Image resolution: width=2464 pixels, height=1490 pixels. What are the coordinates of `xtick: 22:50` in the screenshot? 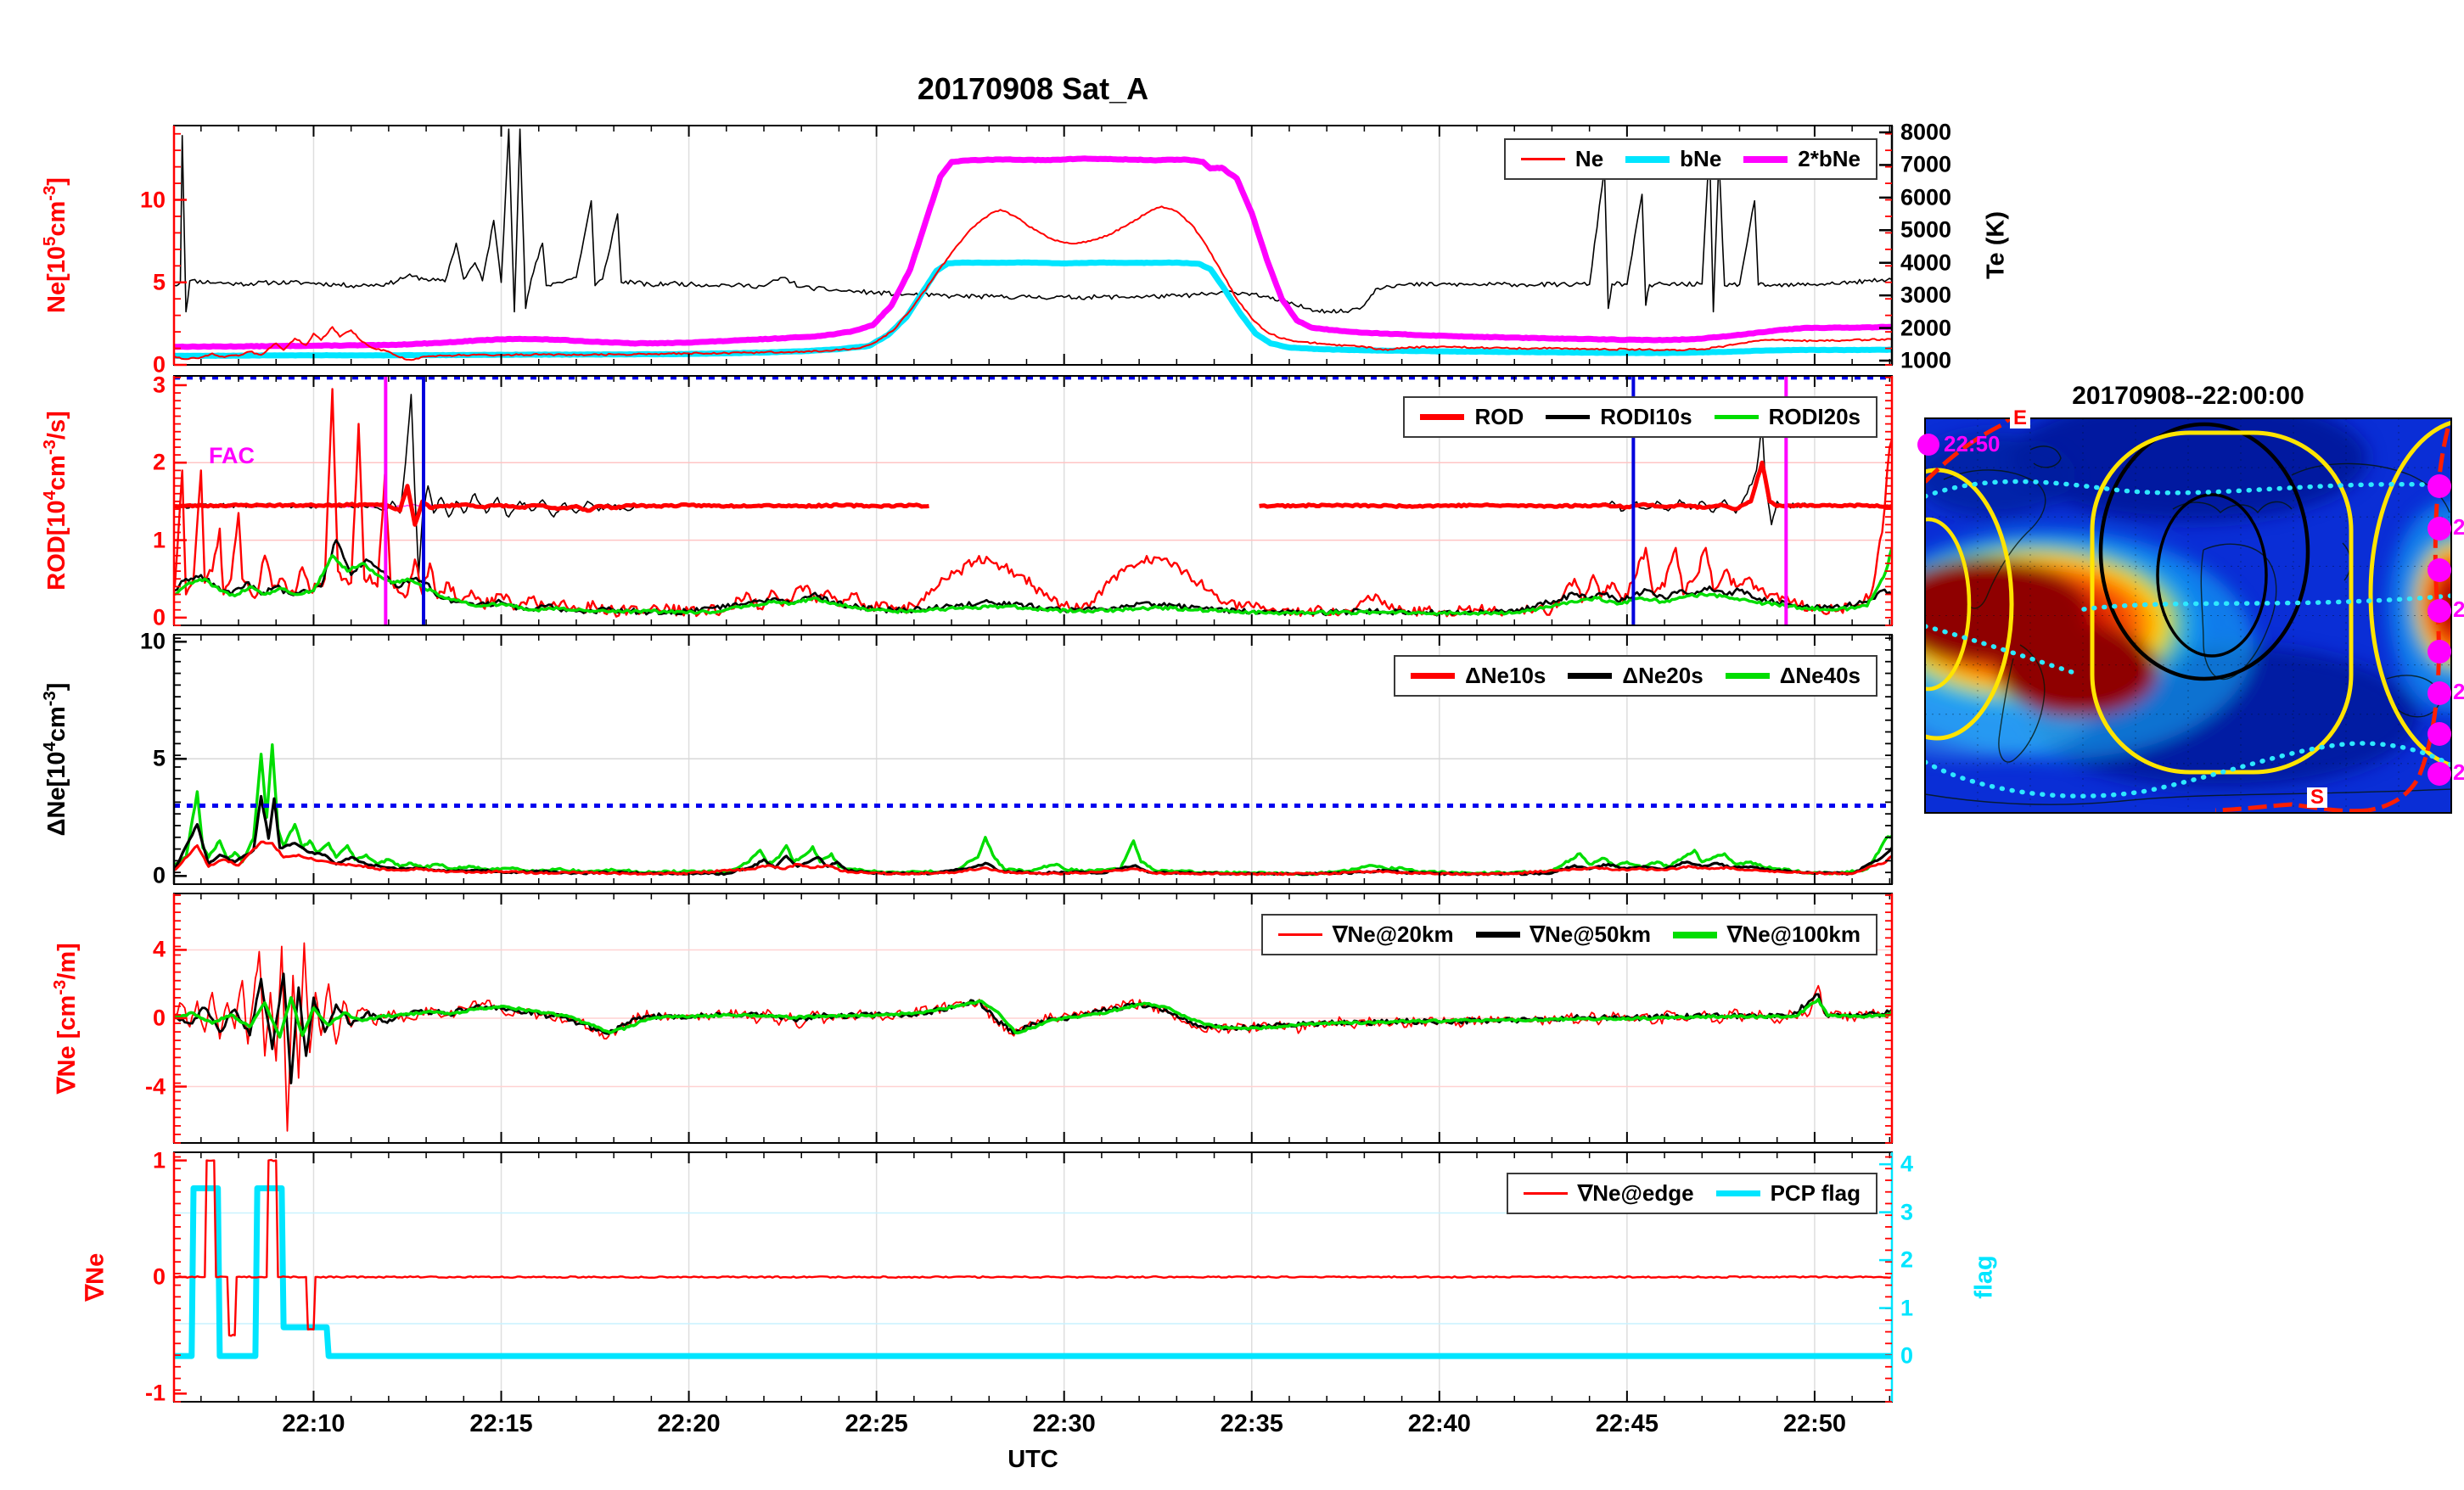 It's located at (1815, 1423).